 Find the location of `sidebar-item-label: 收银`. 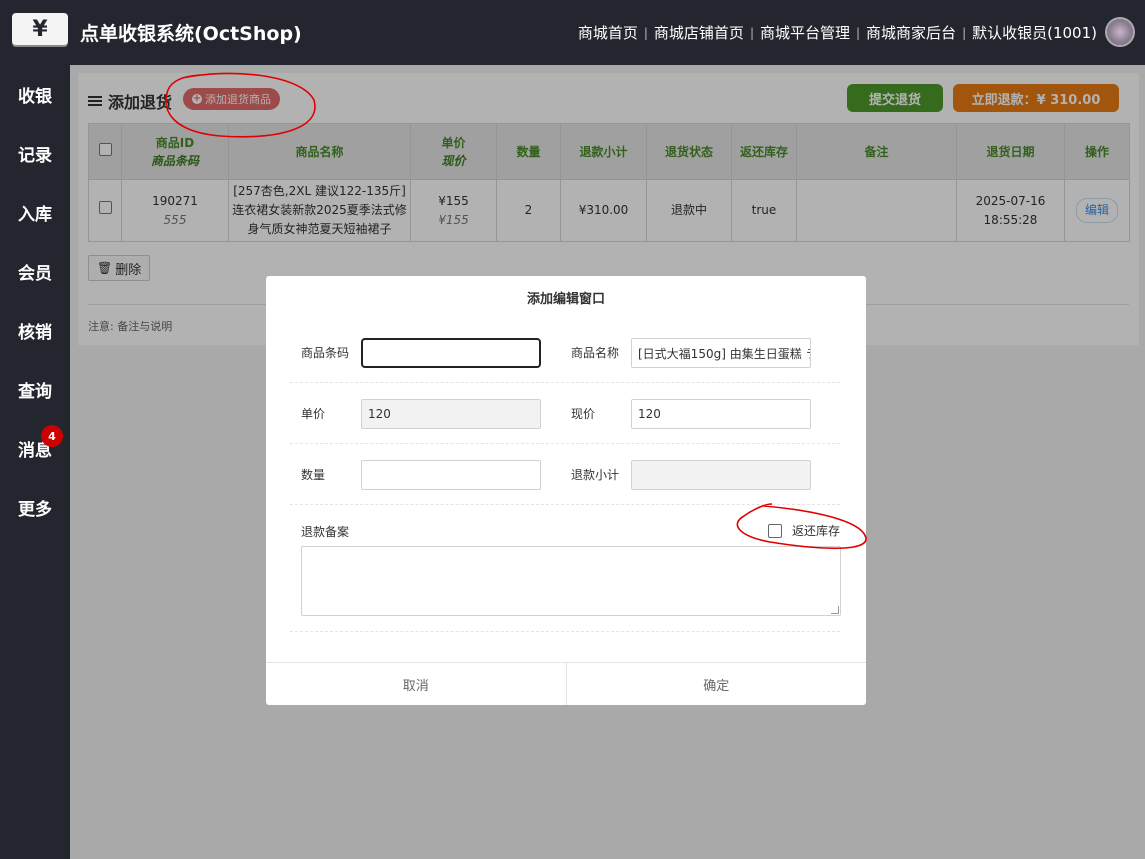

sidebar-item-label: 收银 is located at coordinates (35, 97).